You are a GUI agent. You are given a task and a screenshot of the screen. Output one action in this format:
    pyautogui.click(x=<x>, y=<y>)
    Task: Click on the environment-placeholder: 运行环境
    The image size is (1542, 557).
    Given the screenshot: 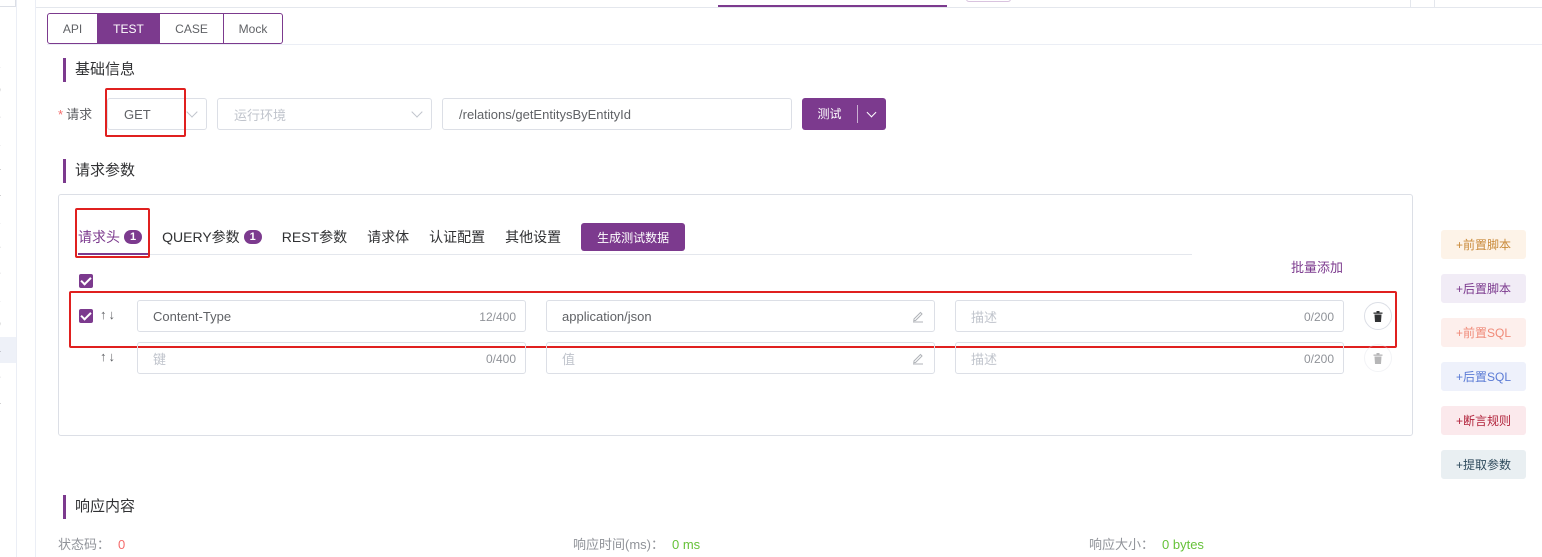 What is the action you would take?
    pyautogui.click(x=260, y=115)
    